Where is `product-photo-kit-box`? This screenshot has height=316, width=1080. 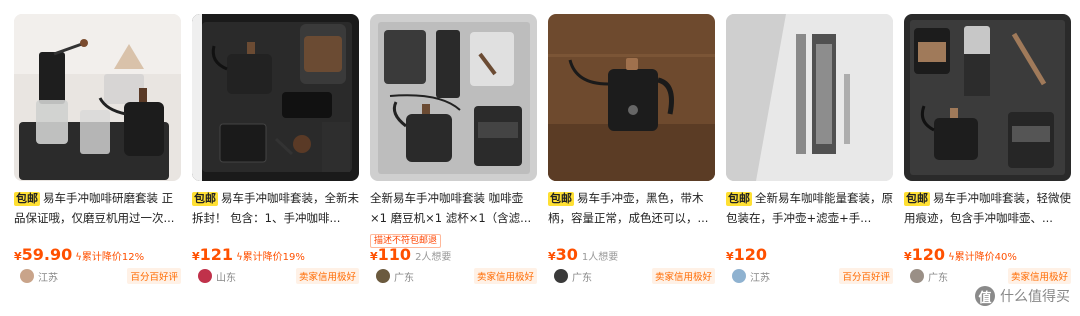 product-photo-kit-box is located at coordinates (453, 97).